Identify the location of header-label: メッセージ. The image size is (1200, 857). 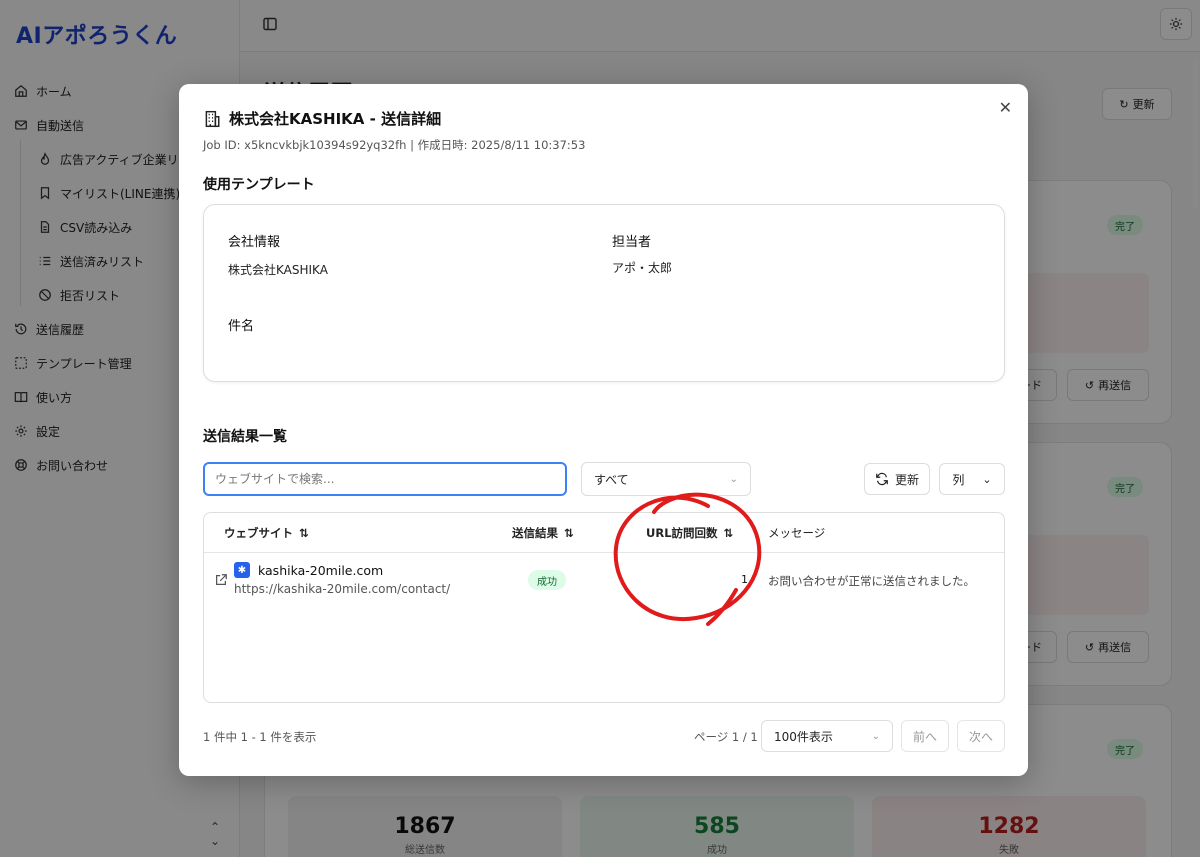
(797, 533).